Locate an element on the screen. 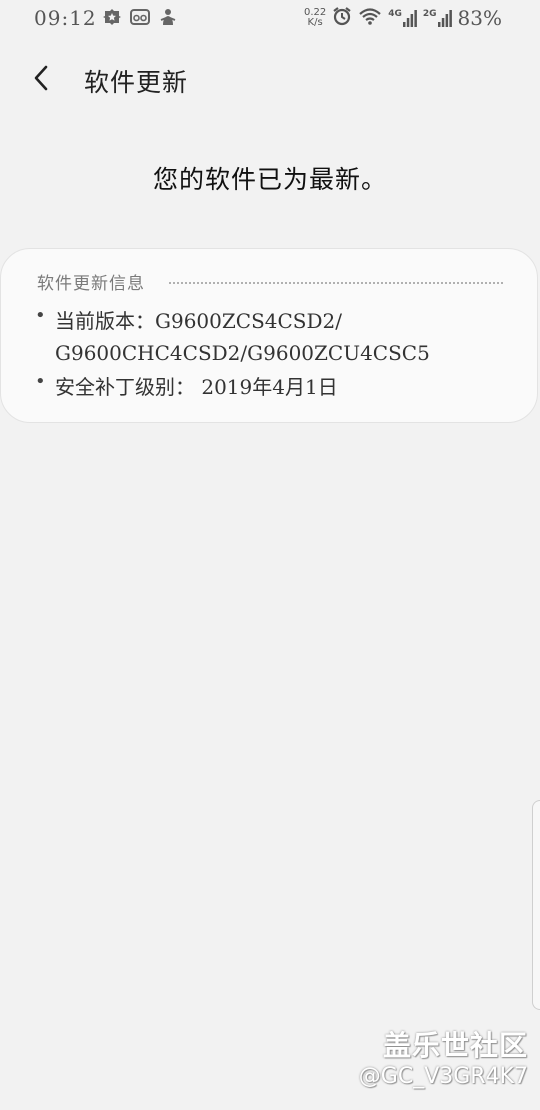  chevron-left-icon is located at coordinates (42, 80).